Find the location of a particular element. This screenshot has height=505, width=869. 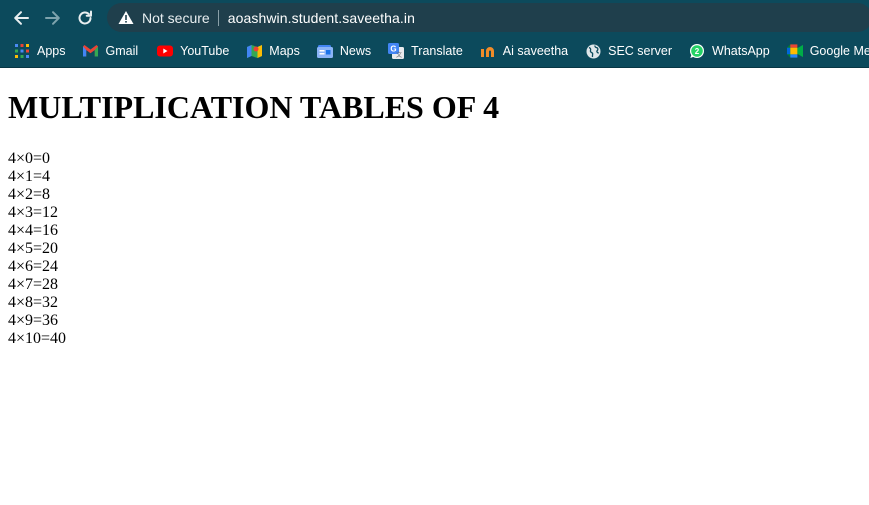

arrow-left-icon is located at coordinates (21, 18).